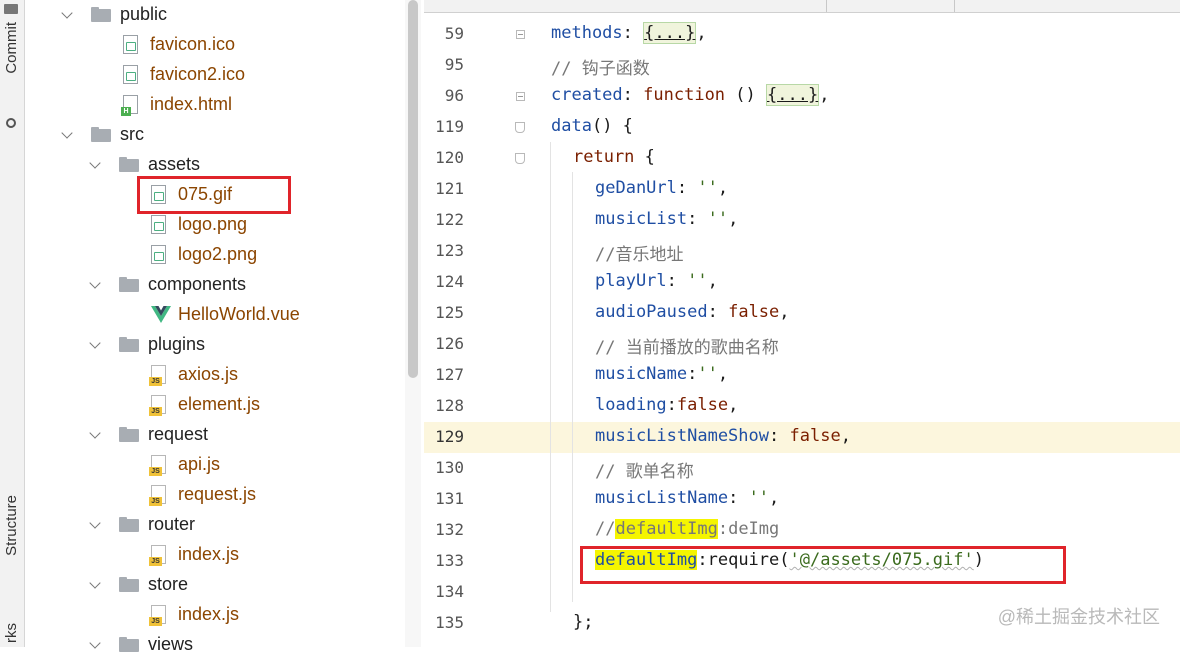 This screenshot has width=1180, height=660. Describe the element at coordinates (449, 622) in the screenshot. I see `line-number: 135` at that location.